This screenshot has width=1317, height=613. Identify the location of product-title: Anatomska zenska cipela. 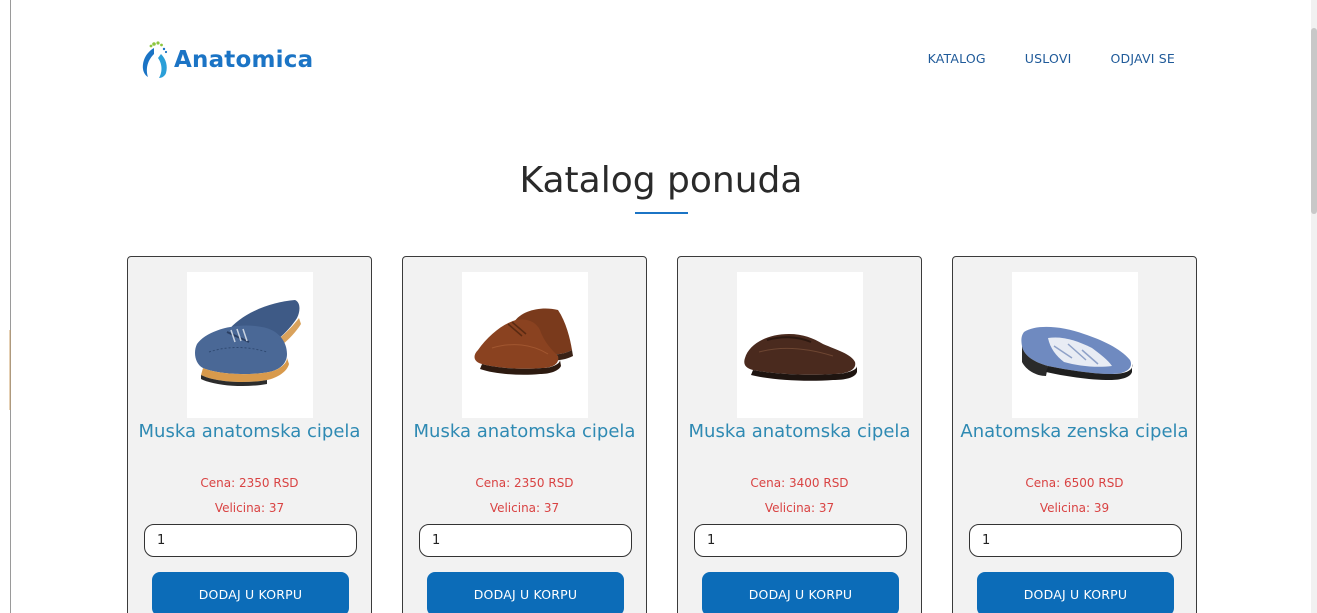
(1074, 432).